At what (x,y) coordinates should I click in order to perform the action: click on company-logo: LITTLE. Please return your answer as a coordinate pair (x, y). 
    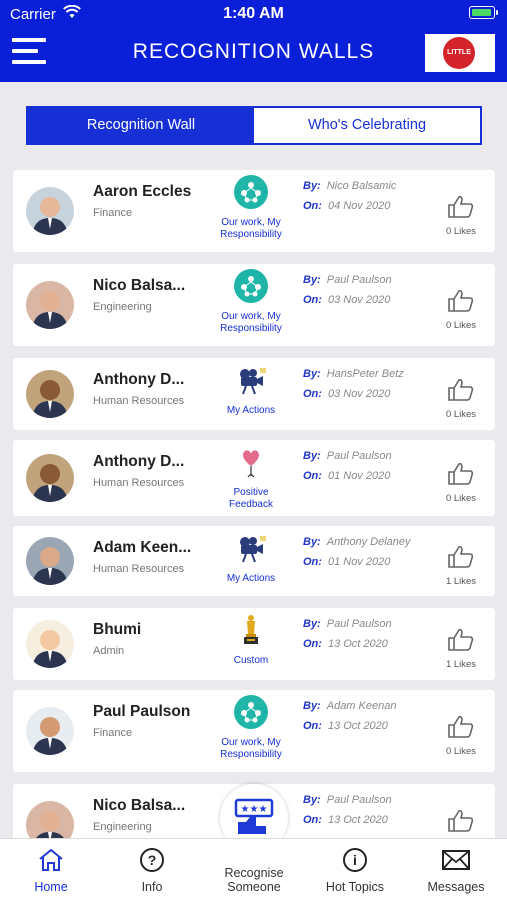
    Looking at the image, I should click on (460, 53).